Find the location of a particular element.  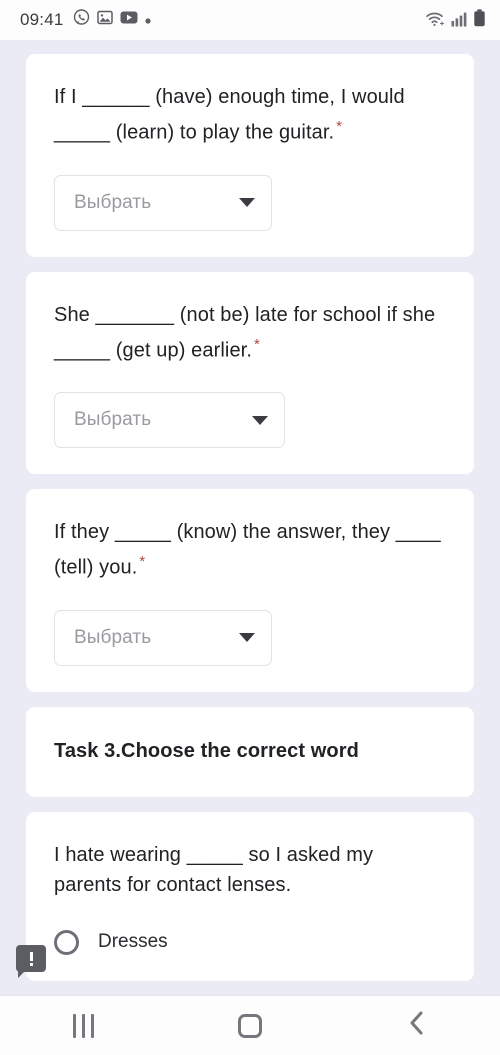

section-header-card: Task 3.Choose the correct word is located at coordinates (250, 751).